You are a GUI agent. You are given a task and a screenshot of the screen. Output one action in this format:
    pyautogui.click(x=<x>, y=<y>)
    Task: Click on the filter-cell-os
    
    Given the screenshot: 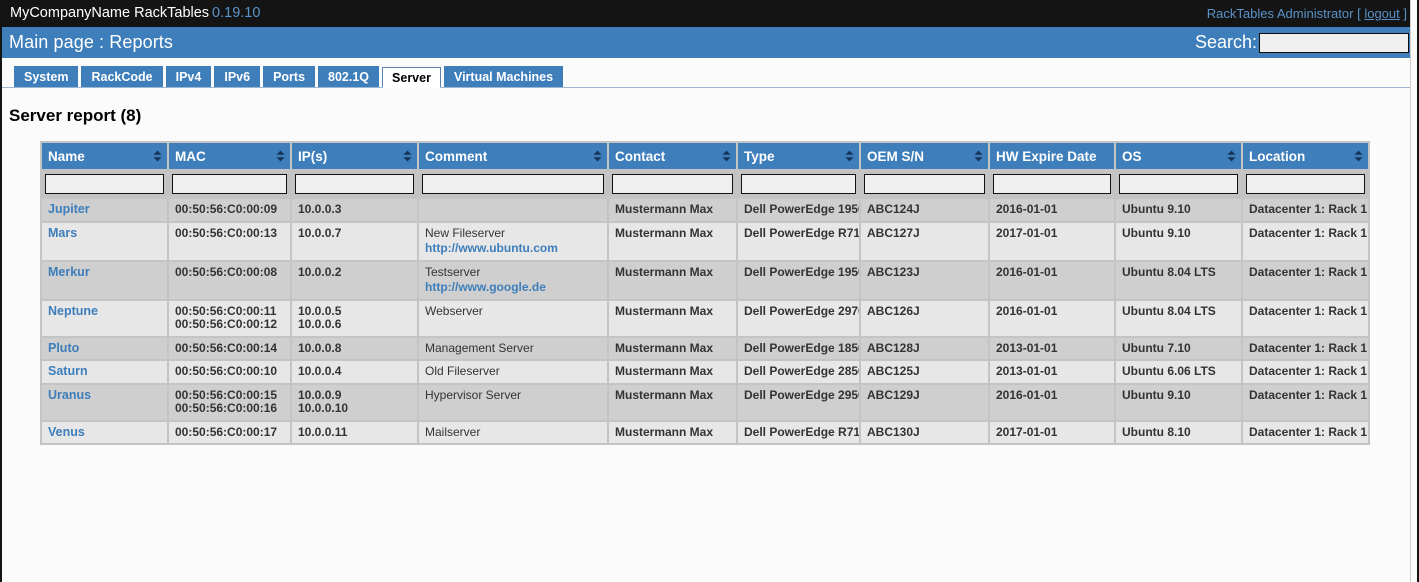 What is the action you would take?
    pyautogui.click(x=1178, y=184)
    